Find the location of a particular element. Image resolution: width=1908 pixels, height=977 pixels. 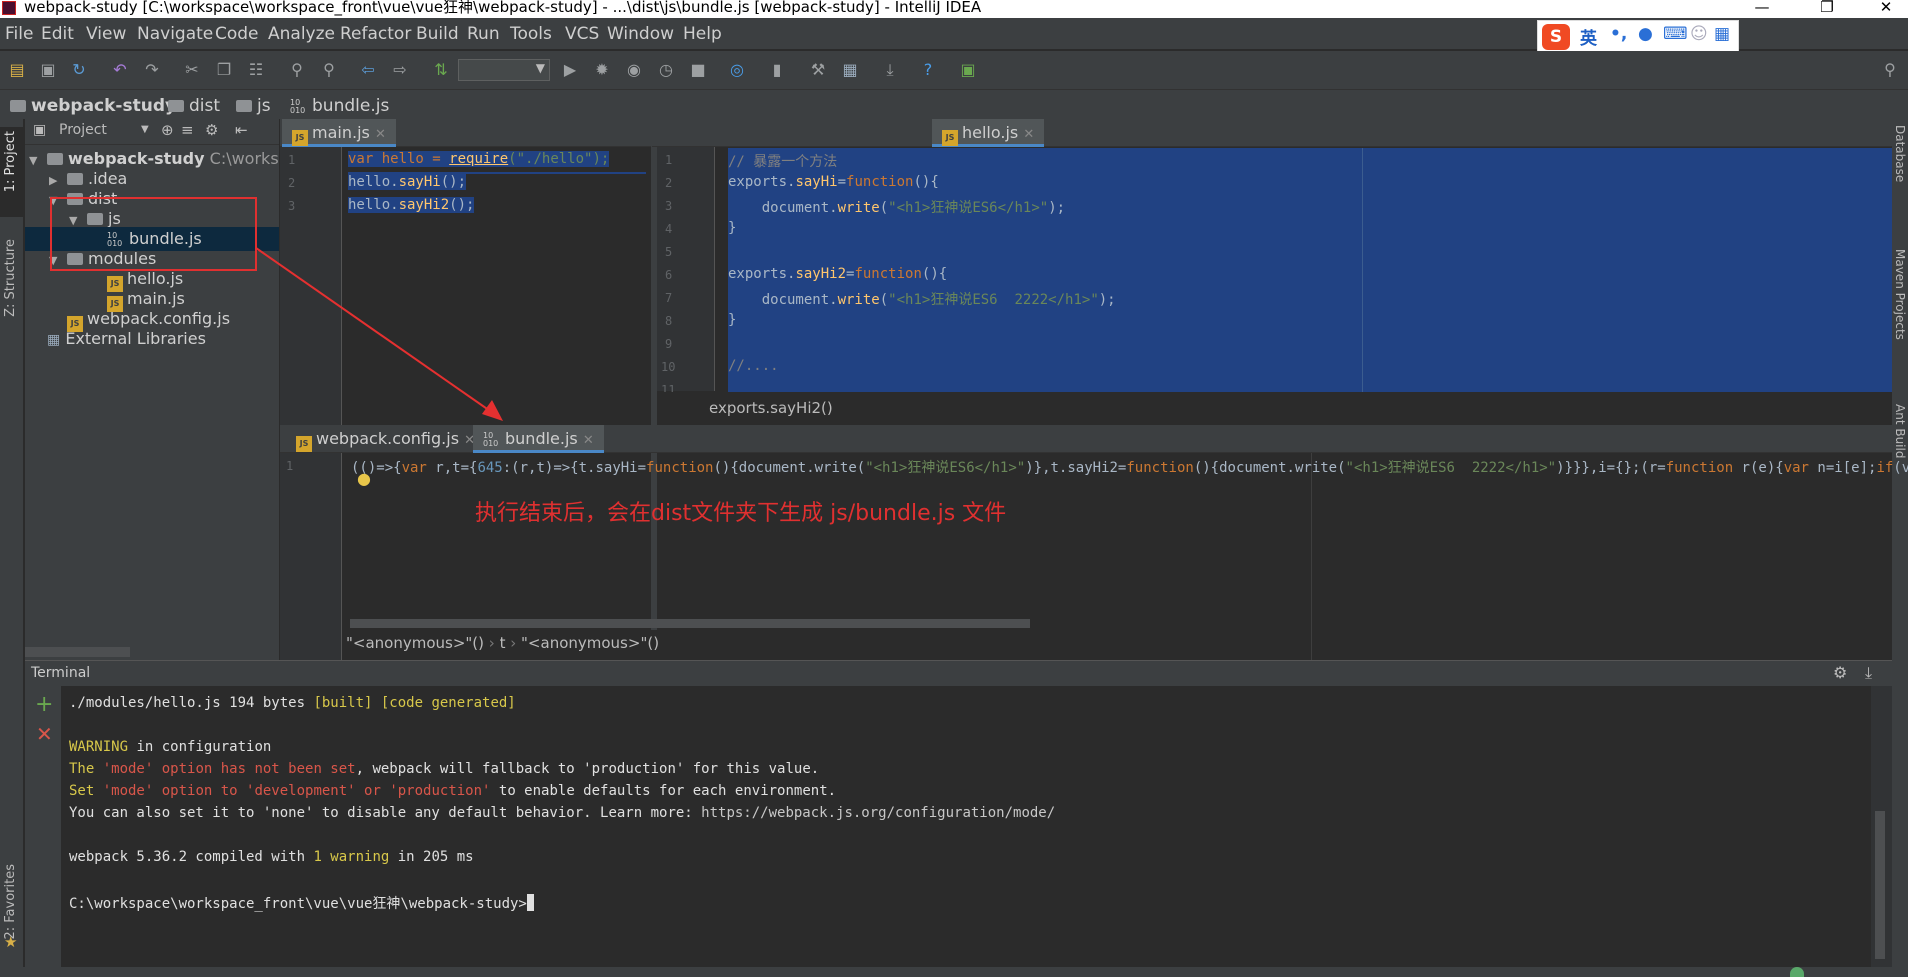

collapse-all-icon: ≡ is located at coordinates (187, 130).